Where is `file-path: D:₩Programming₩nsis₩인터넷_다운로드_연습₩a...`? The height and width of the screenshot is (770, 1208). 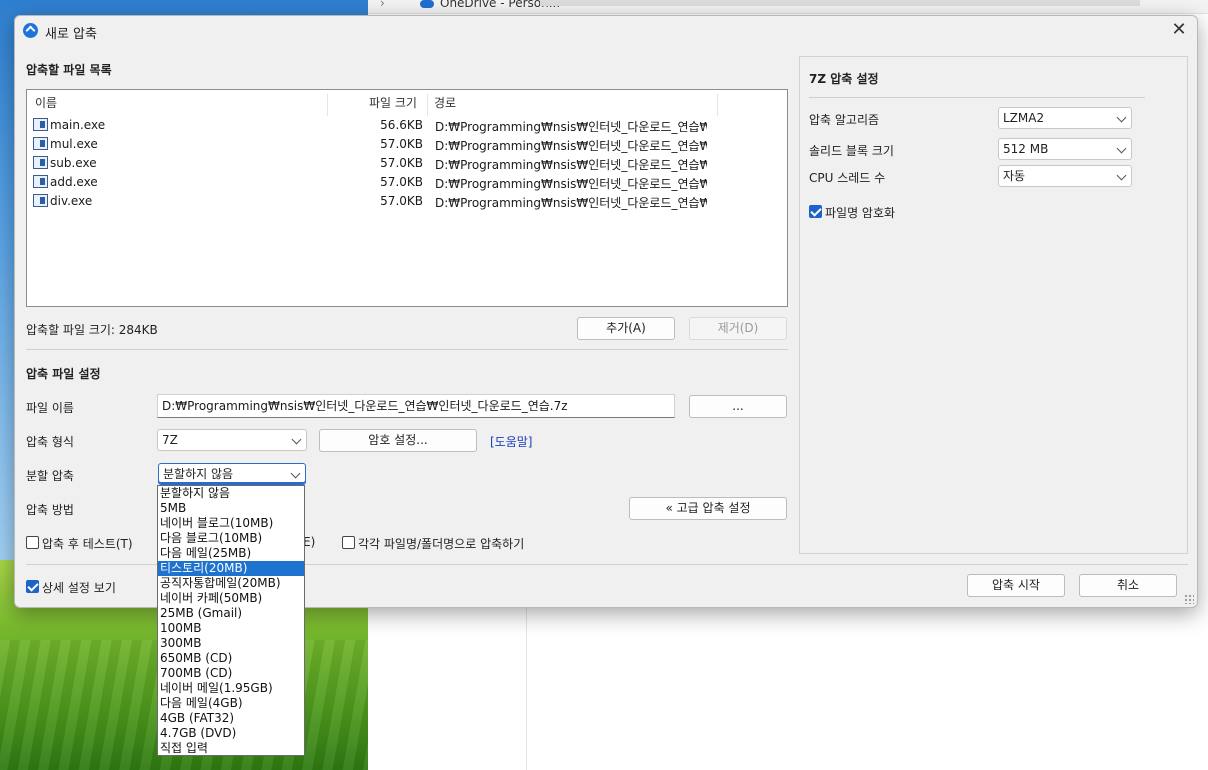
file-path: D:₩Programming₩nsis₩인터넷_다운로드_연습₩a... is located at coordinates (571, 184).